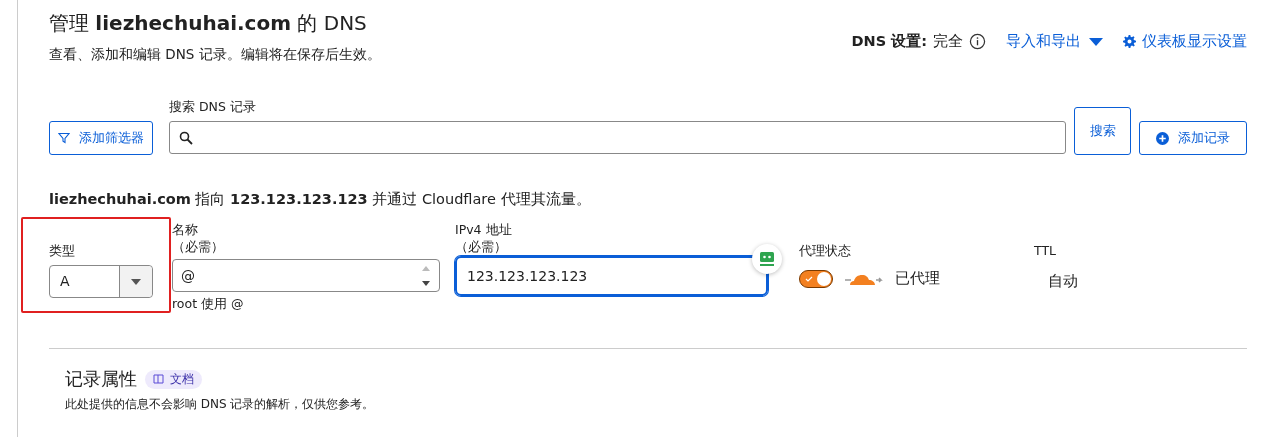  I want to click on proxy-status: 已代理, so click(917, 278).